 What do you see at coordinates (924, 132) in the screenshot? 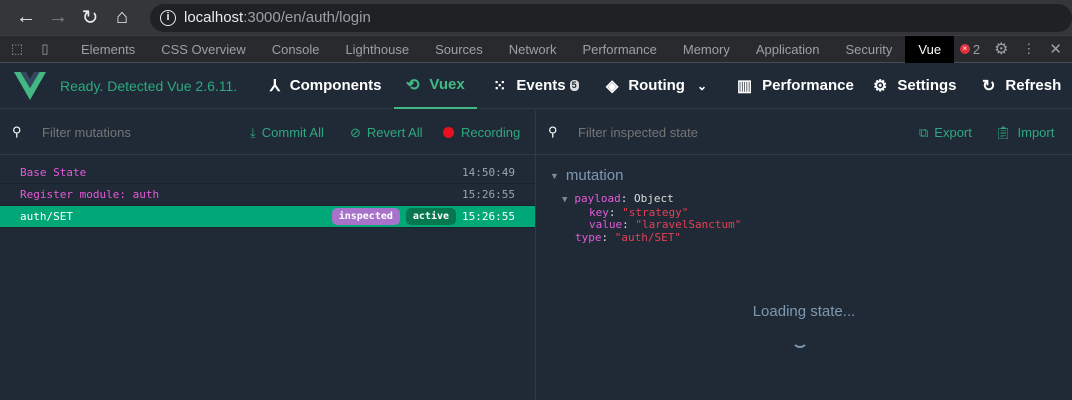
I see `copy-icon: ⧉` at bounding box center [924, 132].